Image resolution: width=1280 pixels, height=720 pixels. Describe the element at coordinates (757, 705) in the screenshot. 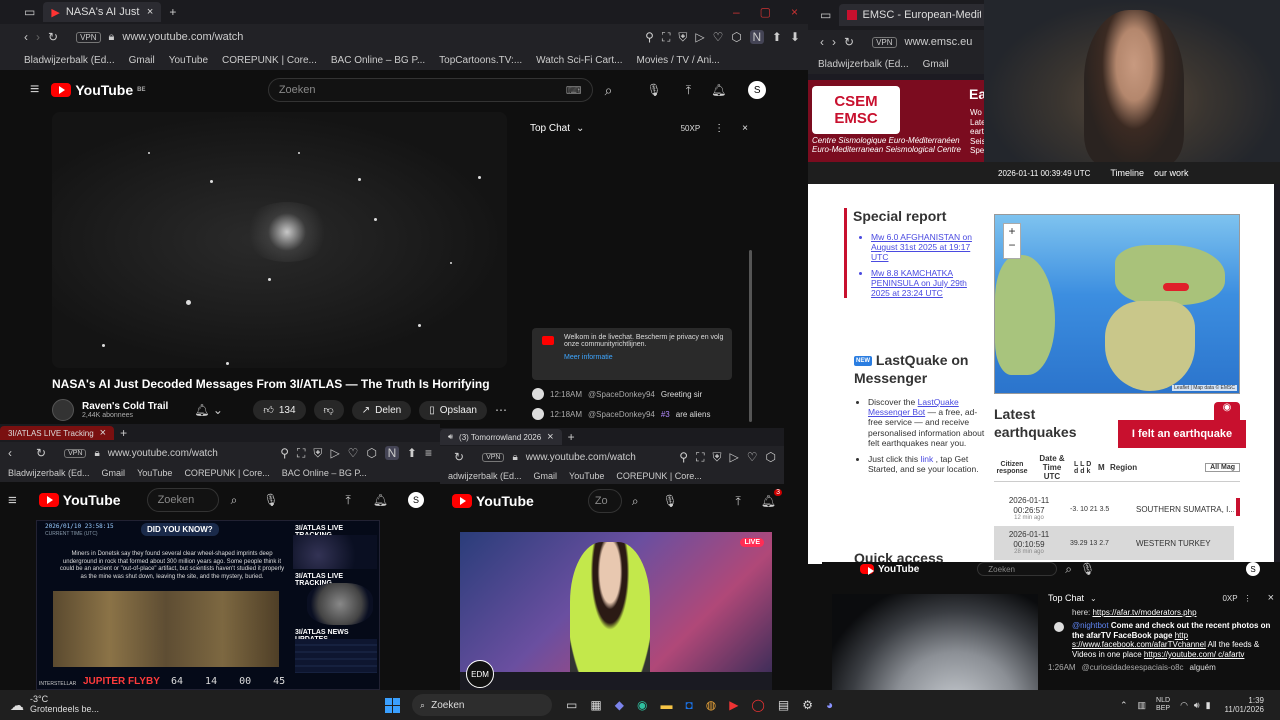

I see `opera-icon: ◯` at that location.